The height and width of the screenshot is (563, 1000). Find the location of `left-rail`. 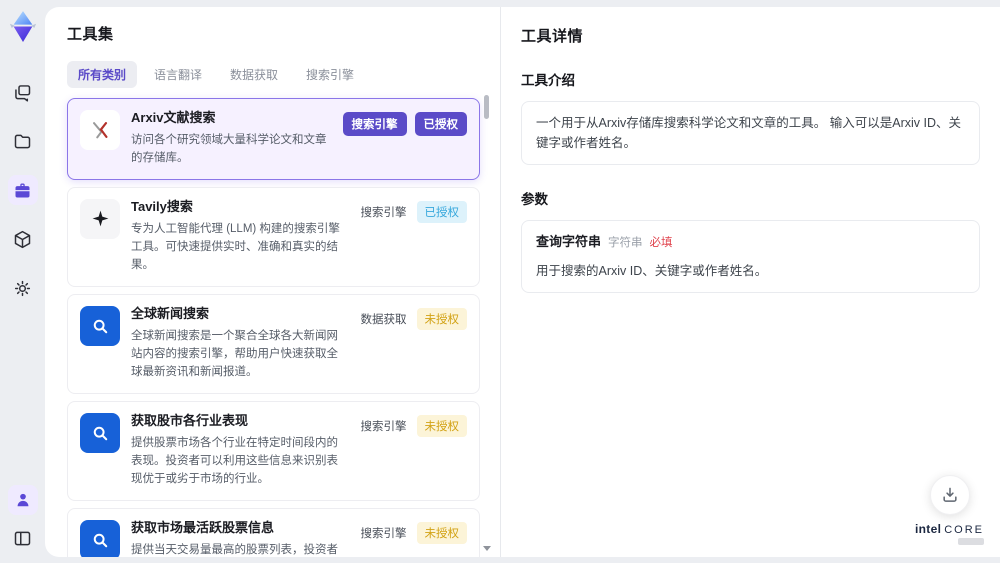

left-rail is located at coordinates (22, 281).